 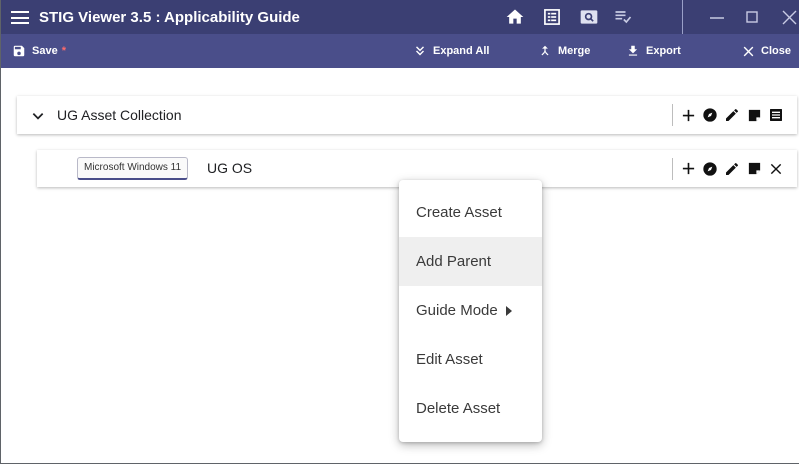 I want to click on menu-item-add-parent: Add Parent, so click(x=470, y=261).